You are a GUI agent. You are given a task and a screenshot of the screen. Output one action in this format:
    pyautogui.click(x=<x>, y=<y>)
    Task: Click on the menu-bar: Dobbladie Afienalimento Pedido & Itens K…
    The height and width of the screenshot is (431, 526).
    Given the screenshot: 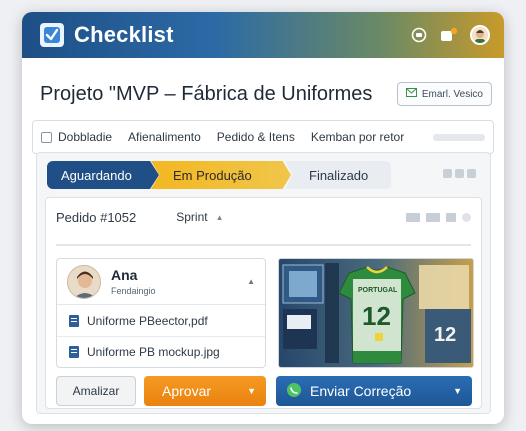 What is the action you would take?
    pyautogui.click(x=263, y=137)
    